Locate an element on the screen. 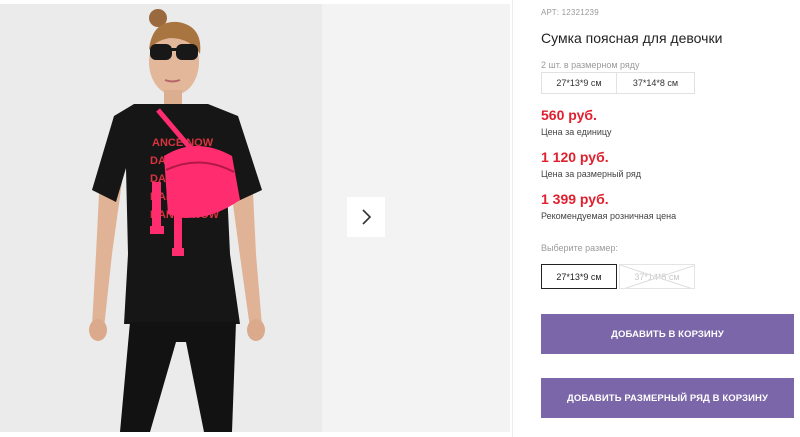 The image size is (800, 437). pack-price: 1 120 руб. is located at coordinates (575, 157).